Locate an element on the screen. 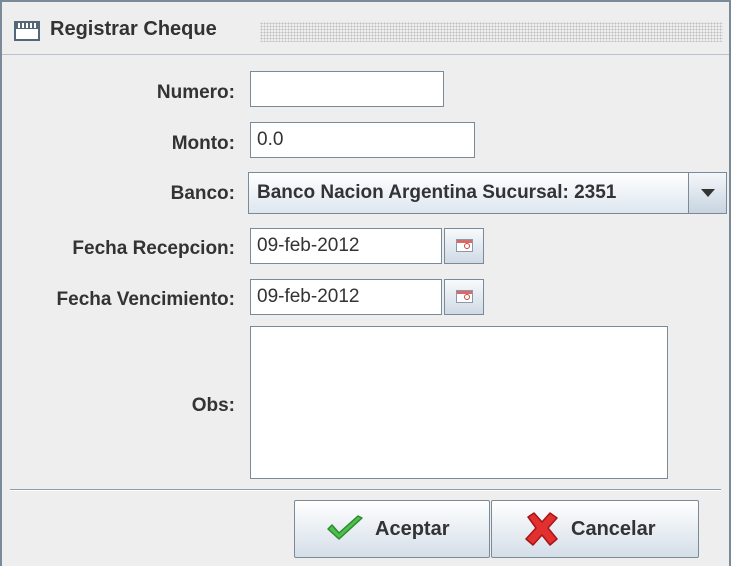  window-title: Registrar Cheque is located at coordinates (133, 29).